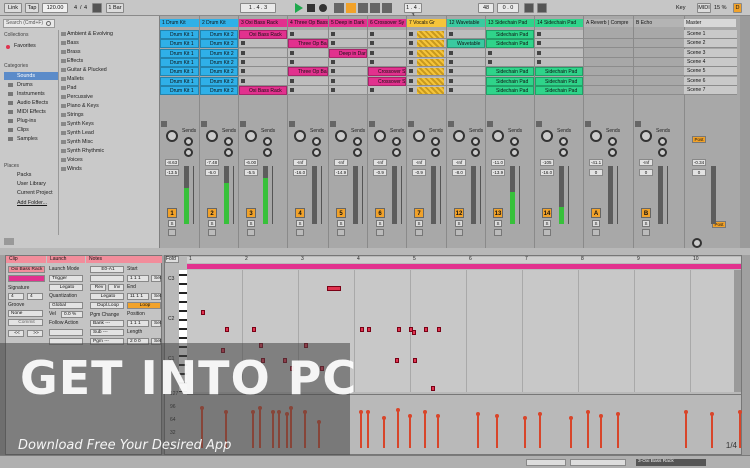 Image resolution: width=750 pixels, height=468 pixels. Describe the element at coordinates (341, 213) in the screenshot. I see `track-activator-button: 5` at that location.